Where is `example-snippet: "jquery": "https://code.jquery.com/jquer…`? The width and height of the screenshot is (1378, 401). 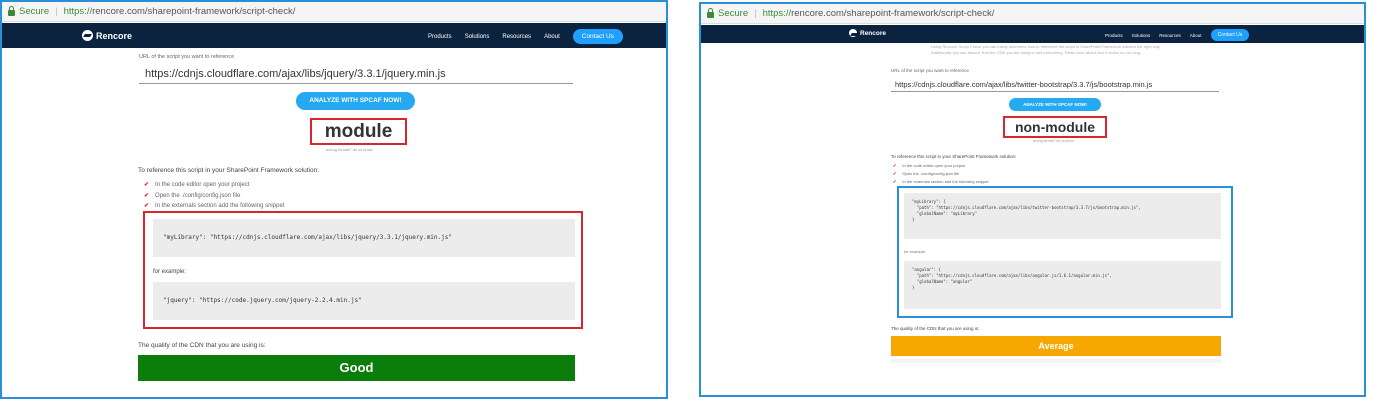
example-snippet: "jquery": "https://code.jquery.com/jquer… is located at coordinates (364, 301).